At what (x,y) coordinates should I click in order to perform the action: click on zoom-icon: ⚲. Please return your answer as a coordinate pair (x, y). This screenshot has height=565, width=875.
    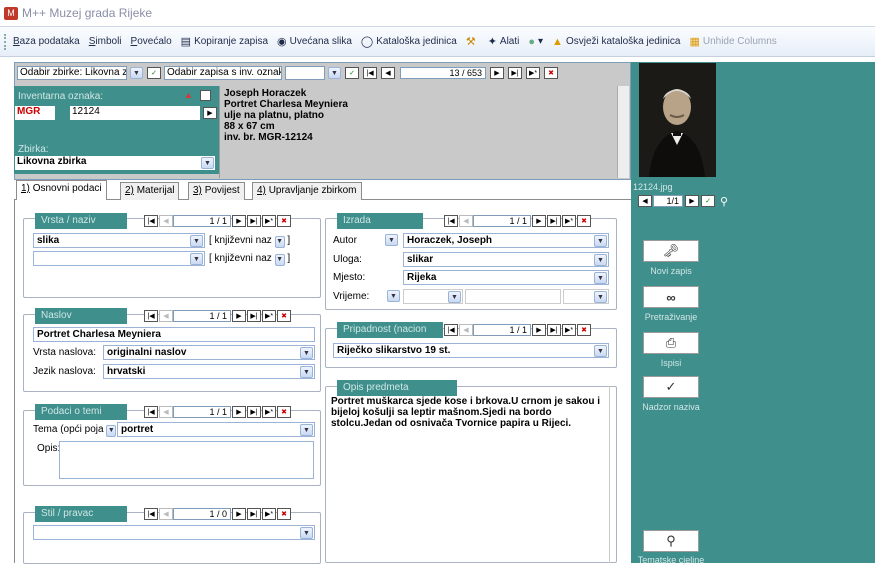
    Looking at the image, I should click on (724, 201).